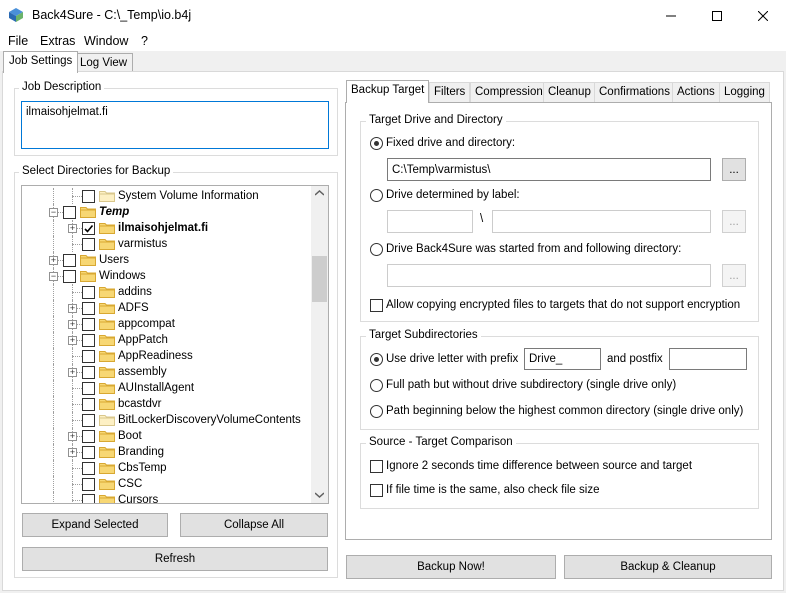 This screenshot has height=593, width=786. What do you see at coordinates (744, 92) in the screenshot?
I see `tab-logging: Logging` at bounding box center [744, 92].